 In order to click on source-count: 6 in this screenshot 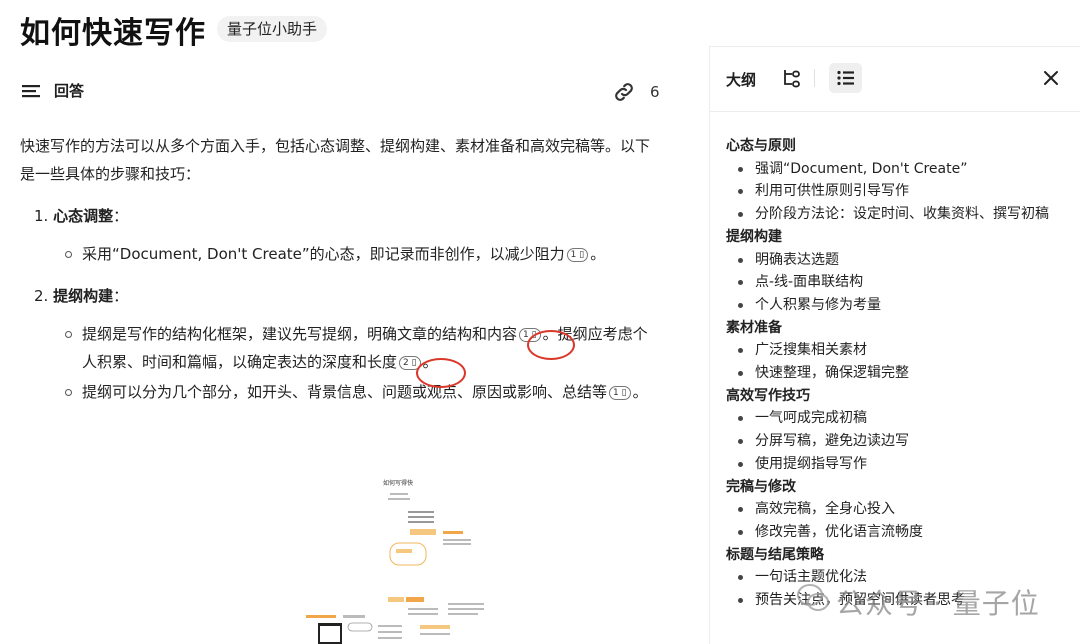, I will do `click(655, 92)`.